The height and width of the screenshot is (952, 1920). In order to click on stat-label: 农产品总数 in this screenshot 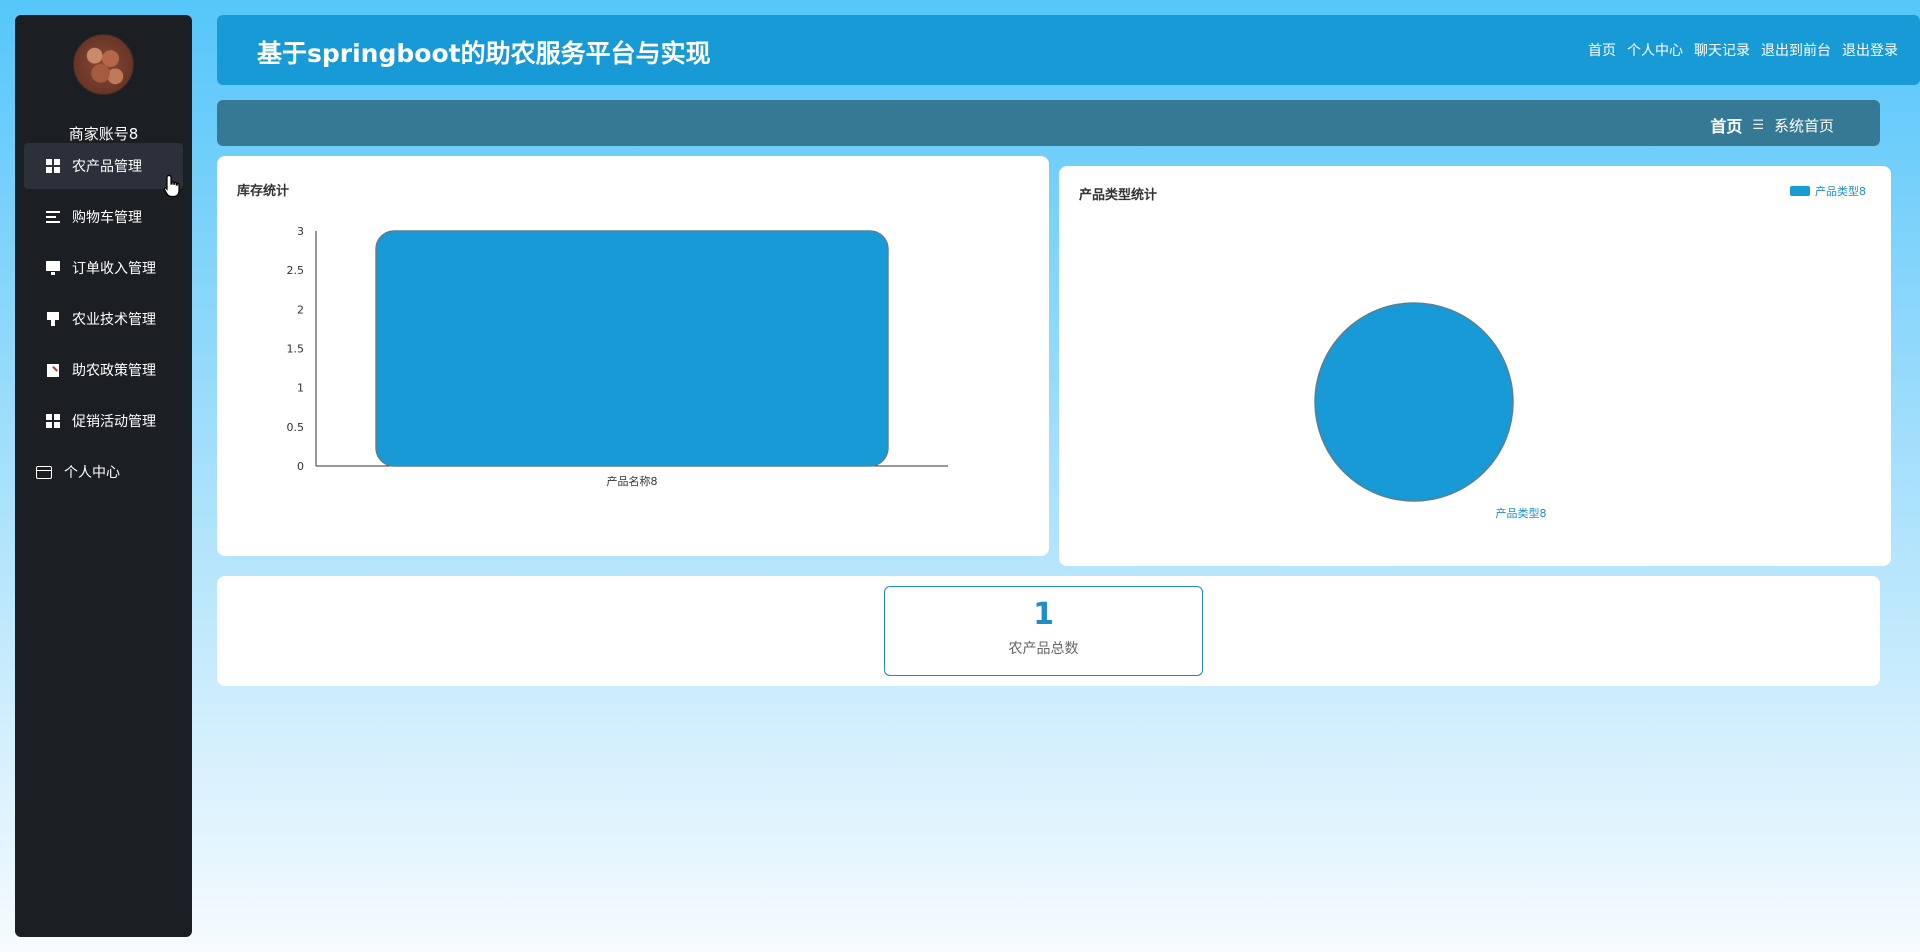, I will do `click(1043, 649)`.